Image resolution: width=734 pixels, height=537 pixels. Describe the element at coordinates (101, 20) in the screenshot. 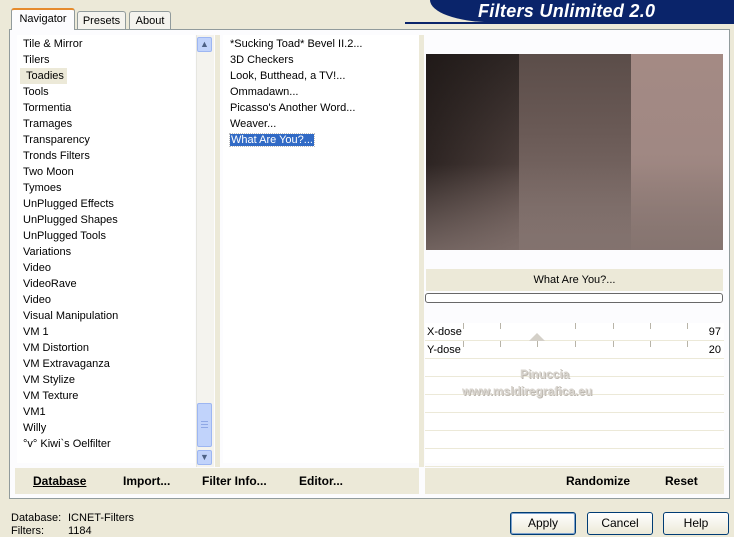

I see `tab-presets: Presets` at that location.